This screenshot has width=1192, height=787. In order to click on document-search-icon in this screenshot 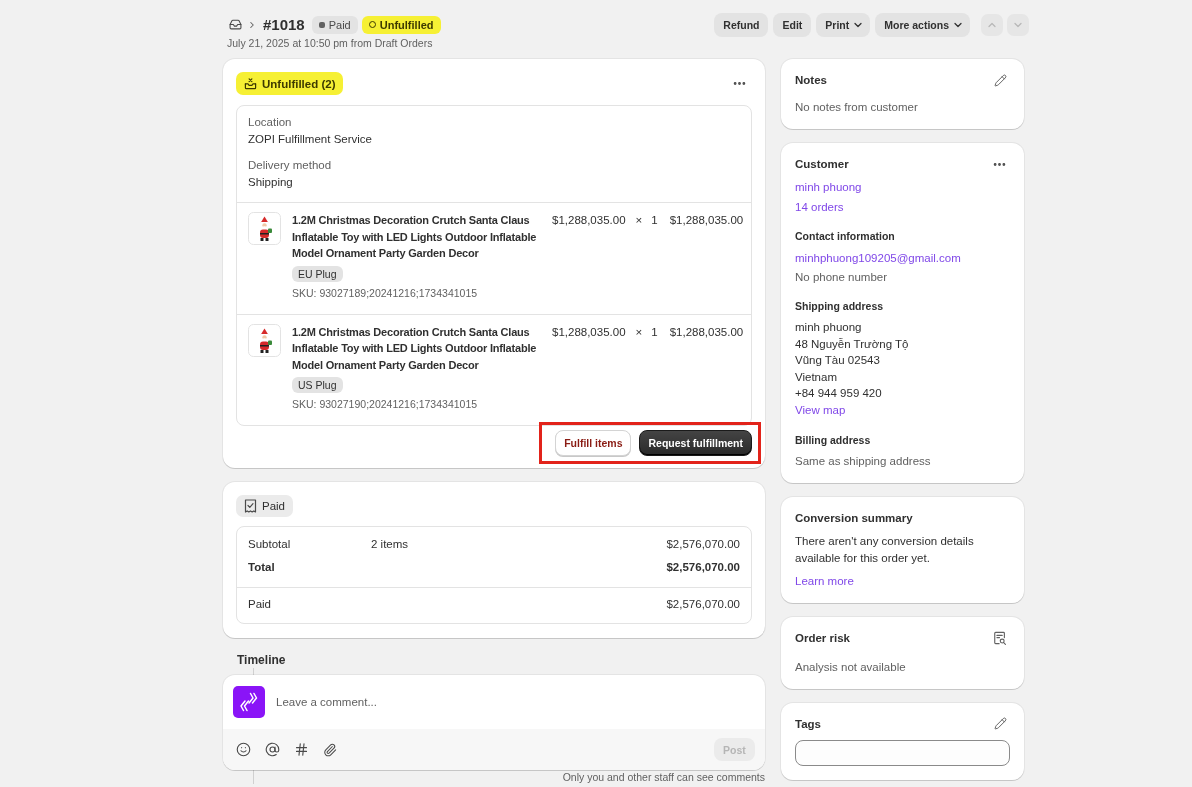, I will do `click(1000, 637)`.